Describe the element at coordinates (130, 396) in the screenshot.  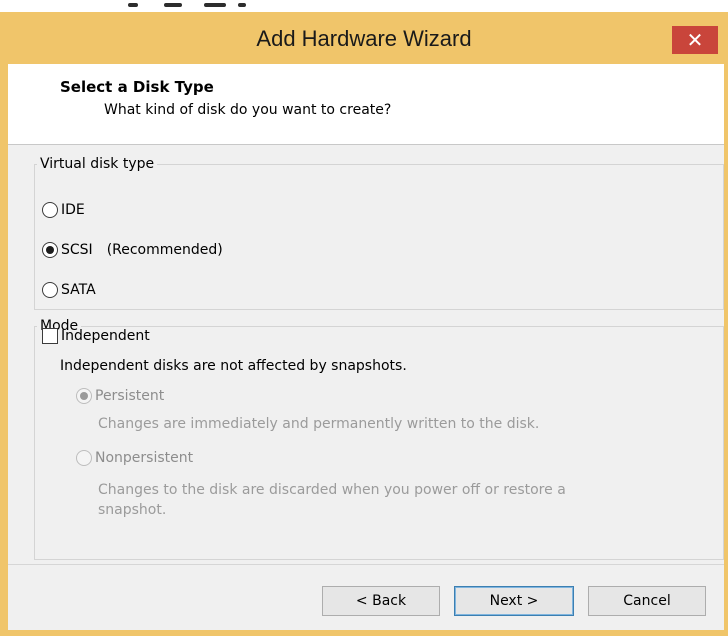
I see `radio-persistent-label: Persistent` at that location.